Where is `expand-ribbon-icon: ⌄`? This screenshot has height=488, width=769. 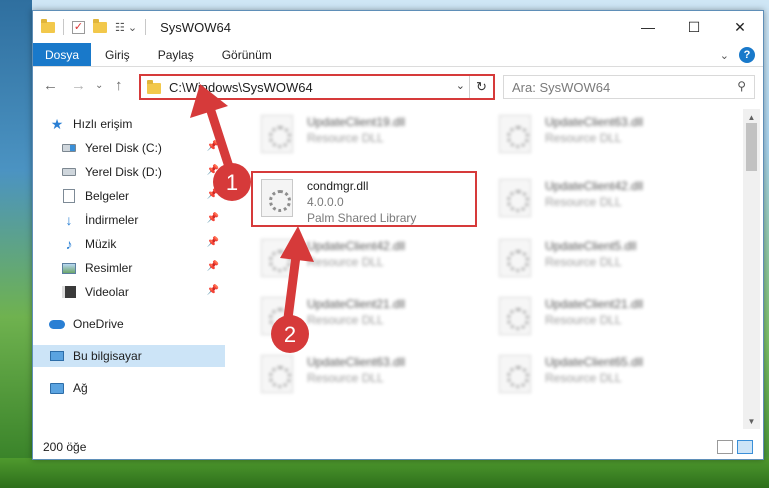
expand-ribbon-icon: ⌄ is located at coordinates (724, 55).